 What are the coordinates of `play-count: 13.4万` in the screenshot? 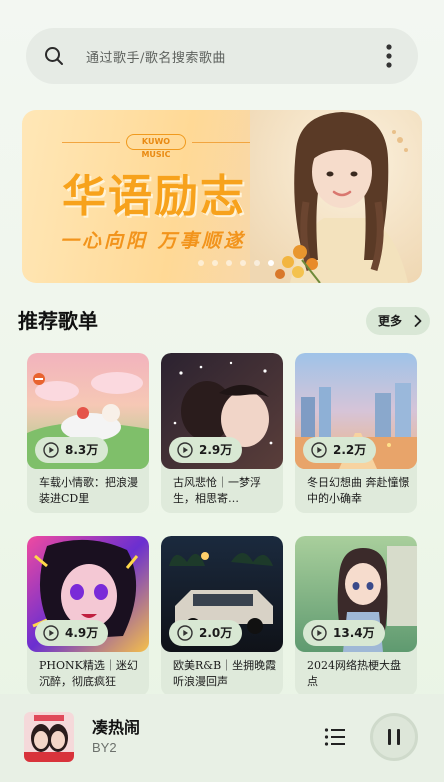 It's located at (354, 633).